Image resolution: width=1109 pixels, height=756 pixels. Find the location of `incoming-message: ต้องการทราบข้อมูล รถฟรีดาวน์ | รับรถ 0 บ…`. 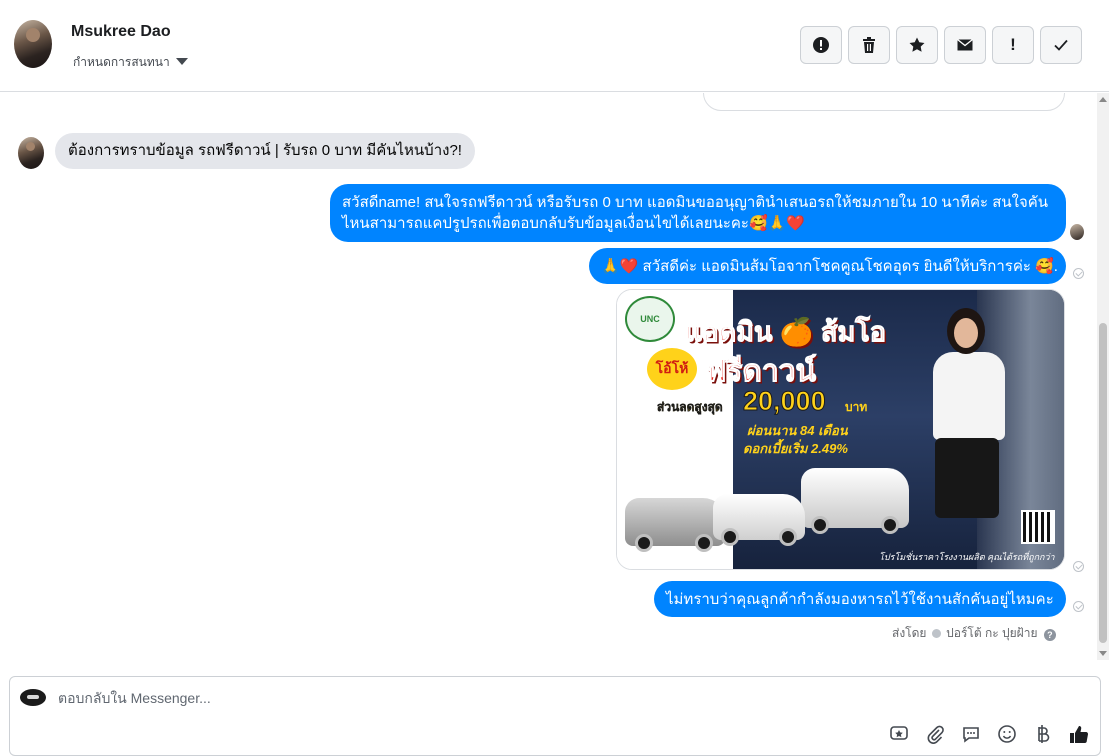

incoming-message: ต้องการทราบข้อมูล รถฟรีดาวน์ | รับรถ 0 บ… is located at coordinates (265, 151).